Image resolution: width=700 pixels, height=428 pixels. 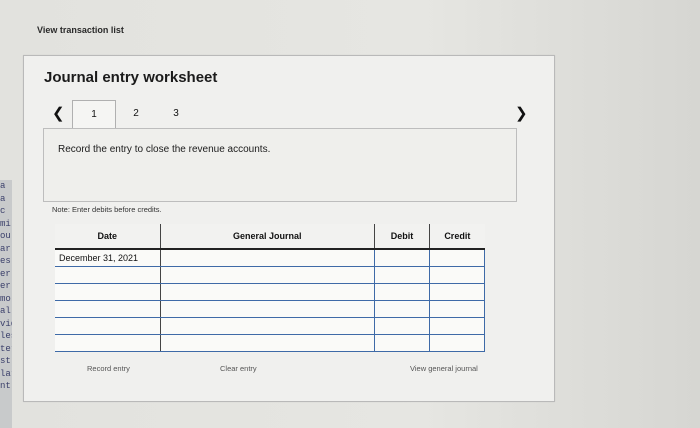 What do you see at coordinates (5, 236) in the screenshot?
I see `left-strip-text: ou` at bounding box center [5, 236].